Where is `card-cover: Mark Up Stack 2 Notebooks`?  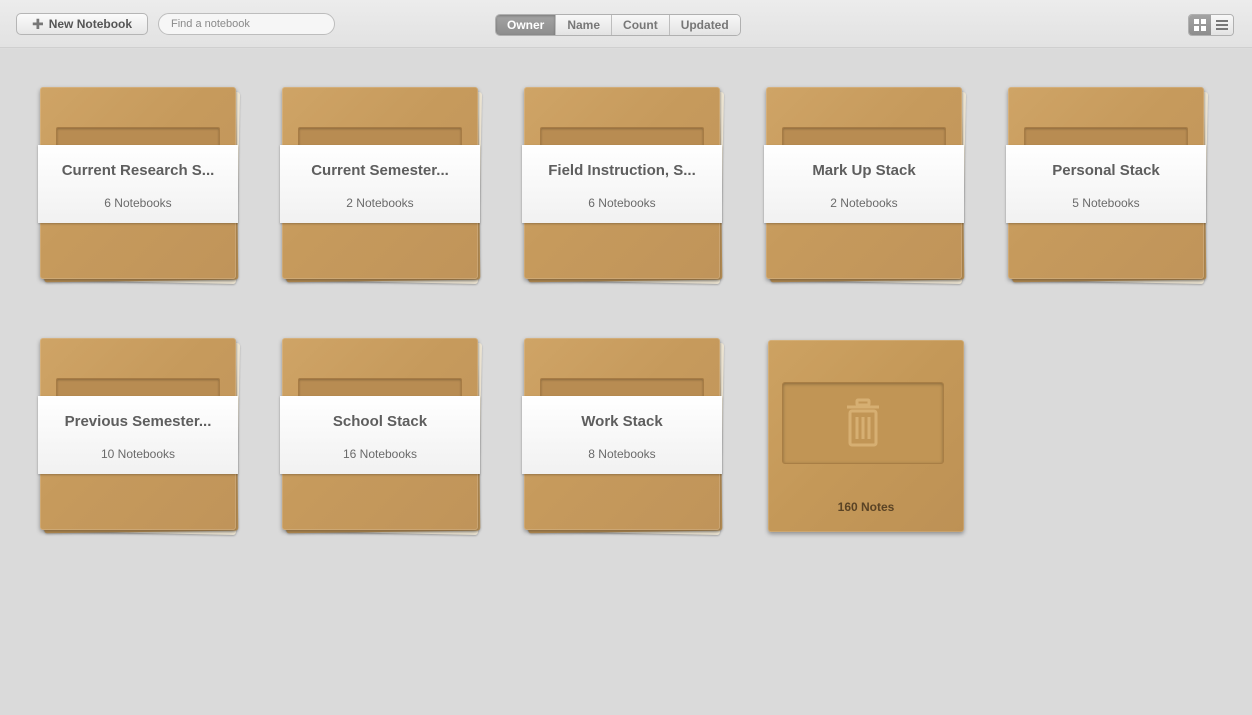 card-cover: Mark Up Stack 2 Notebooks is located at coordinates (864, 183).